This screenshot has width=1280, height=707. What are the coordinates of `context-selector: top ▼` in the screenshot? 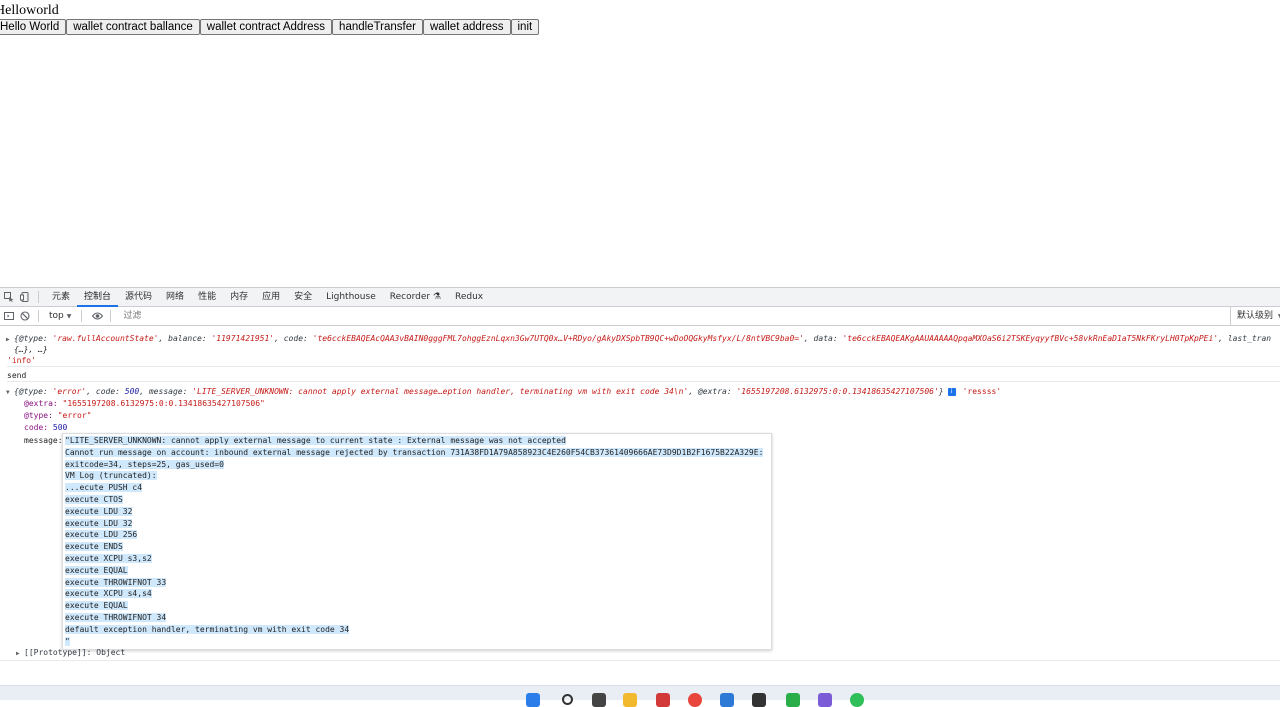 It's located at (60, 316).